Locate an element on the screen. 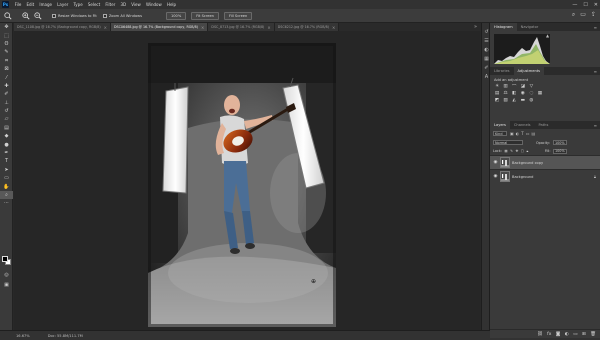 Image resolution: width=600 pixels, height=340 pixels. add-mask-icon: ◙ is located at coordinates (558, 334).